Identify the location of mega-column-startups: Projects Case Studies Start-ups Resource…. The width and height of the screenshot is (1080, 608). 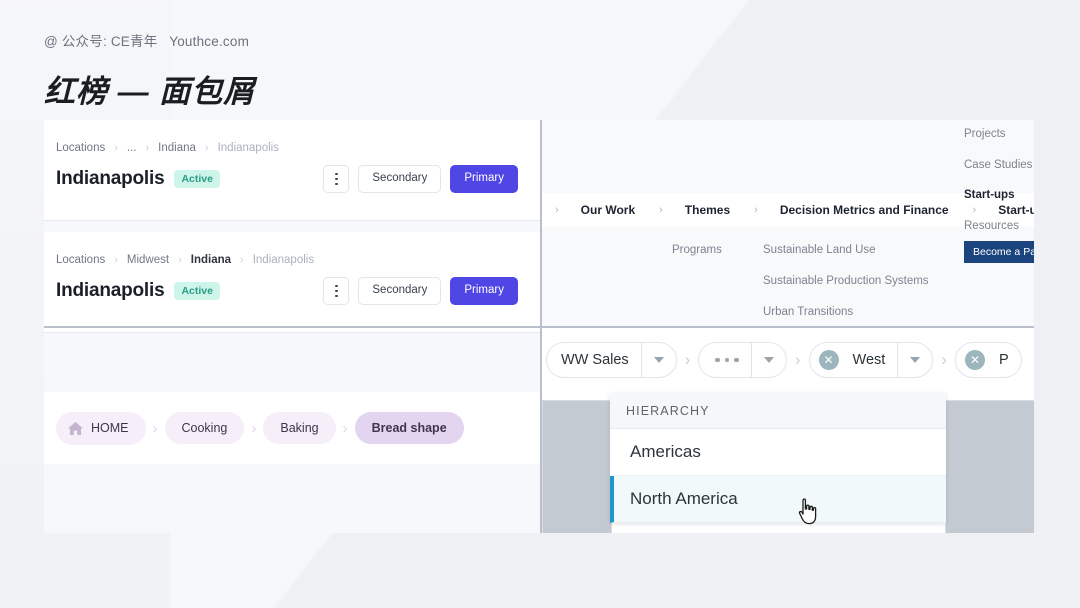
(999, 195).